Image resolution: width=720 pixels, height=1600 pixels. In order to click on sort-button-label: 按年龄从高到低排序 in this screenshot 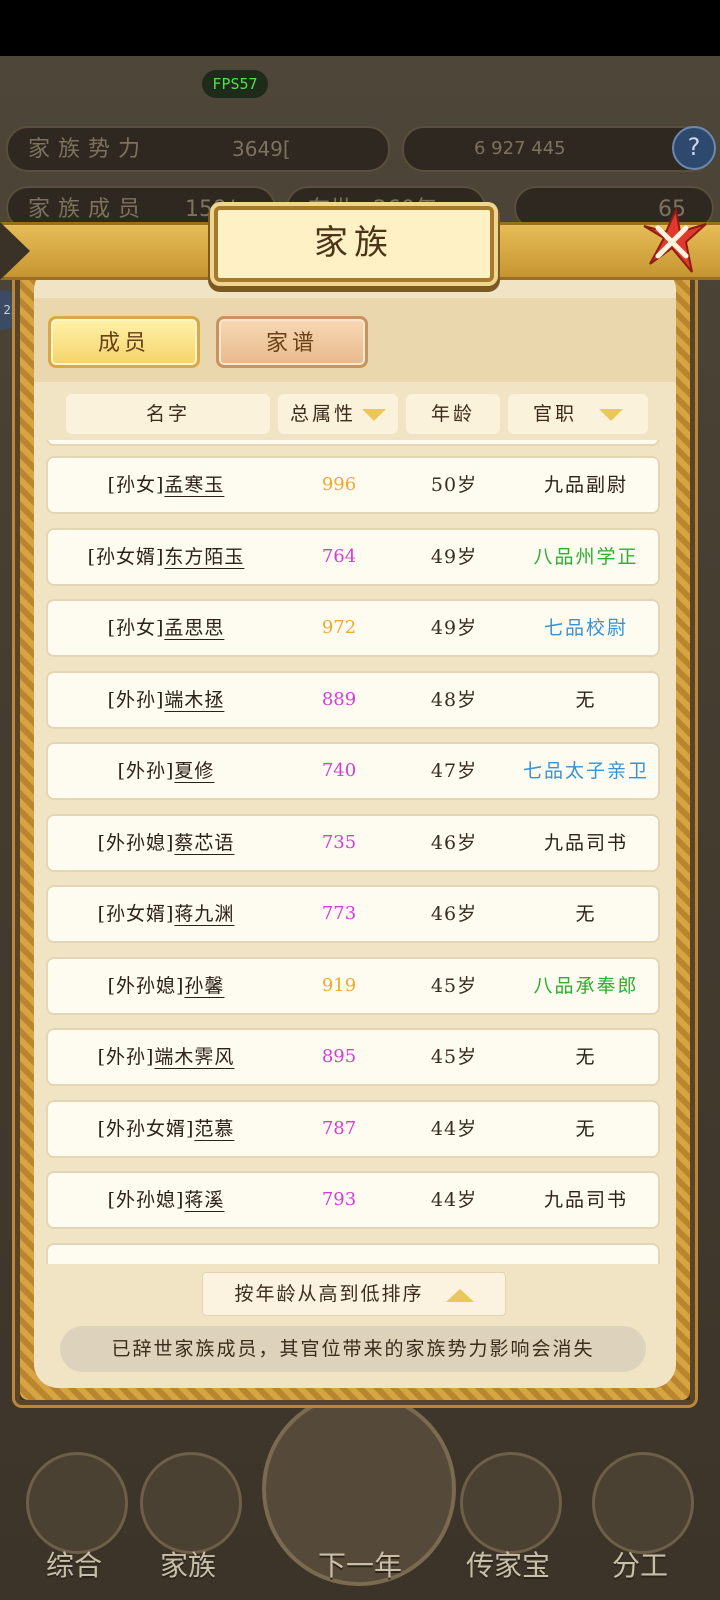, I will do `click(329, 1294)`.